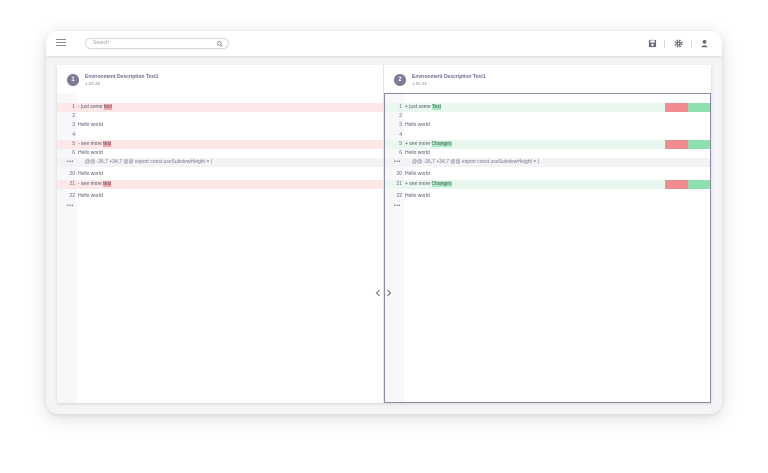 This screenshot has width=768, height=473. What do you see at coordinates (220, 107) in the screenshot?
I see `diff-line: 1- just some text` at bounding box center [220, 107].